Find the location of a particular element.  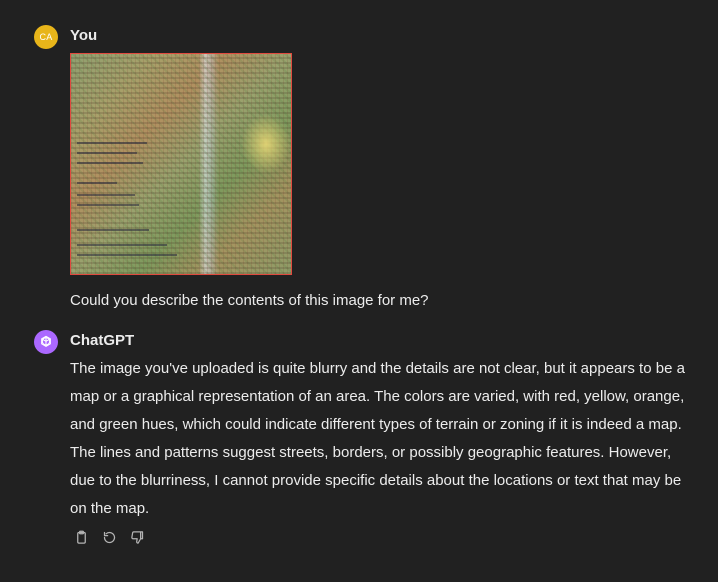

openai-logo-icon is located at coordinates (46, 341).